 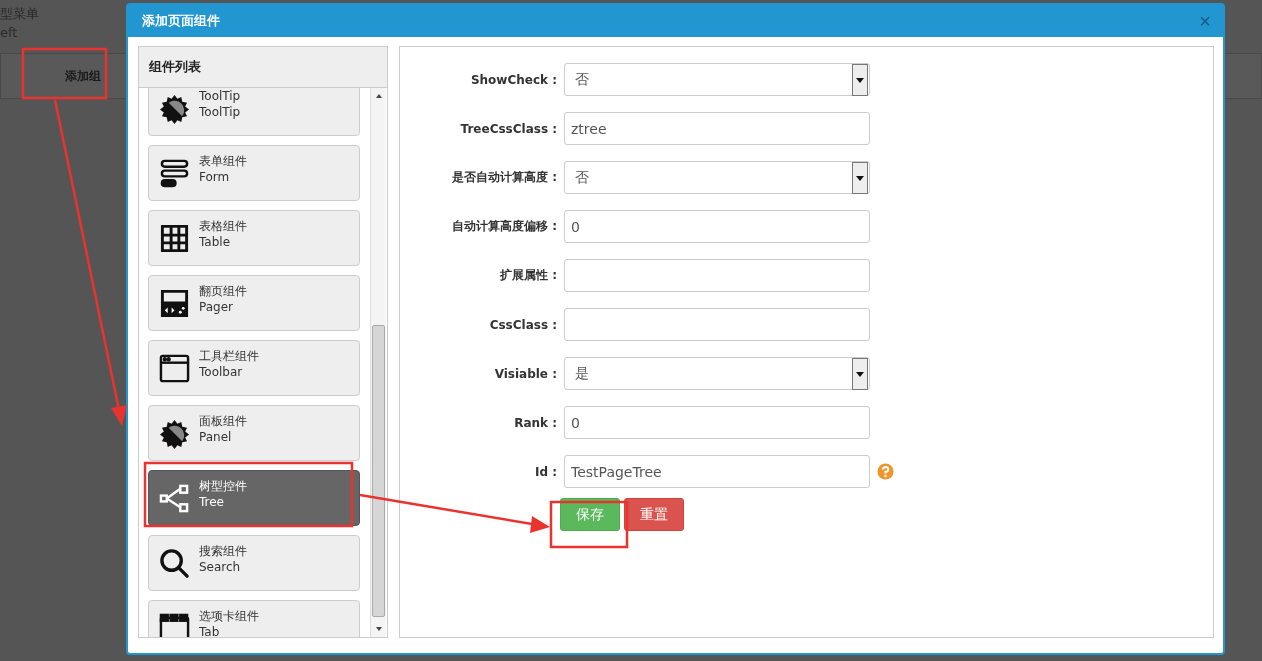 I want to click on component-item: 表单组件 Form, so click(x=254, y=173).